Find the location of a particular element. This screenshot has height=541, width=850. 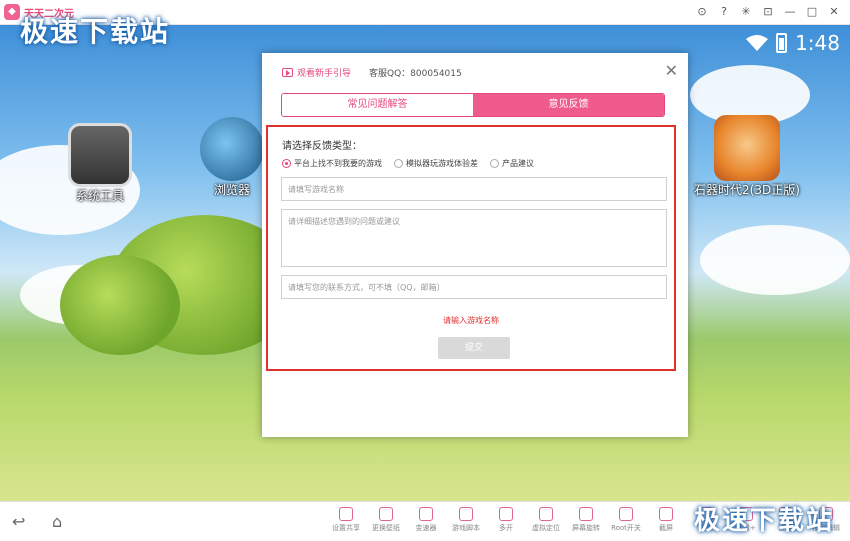

tool-label: Root开关 is located at coordinates (626, 528).